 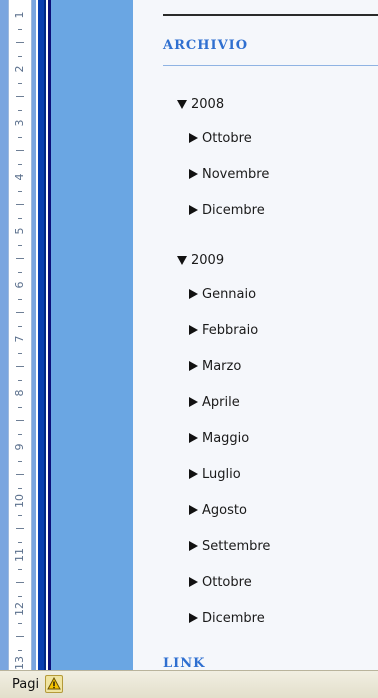 What do you see at coordinates (207, 260) in the screenshot?
I see `archive-year-label: 2009` at bounding box center [207, 260].